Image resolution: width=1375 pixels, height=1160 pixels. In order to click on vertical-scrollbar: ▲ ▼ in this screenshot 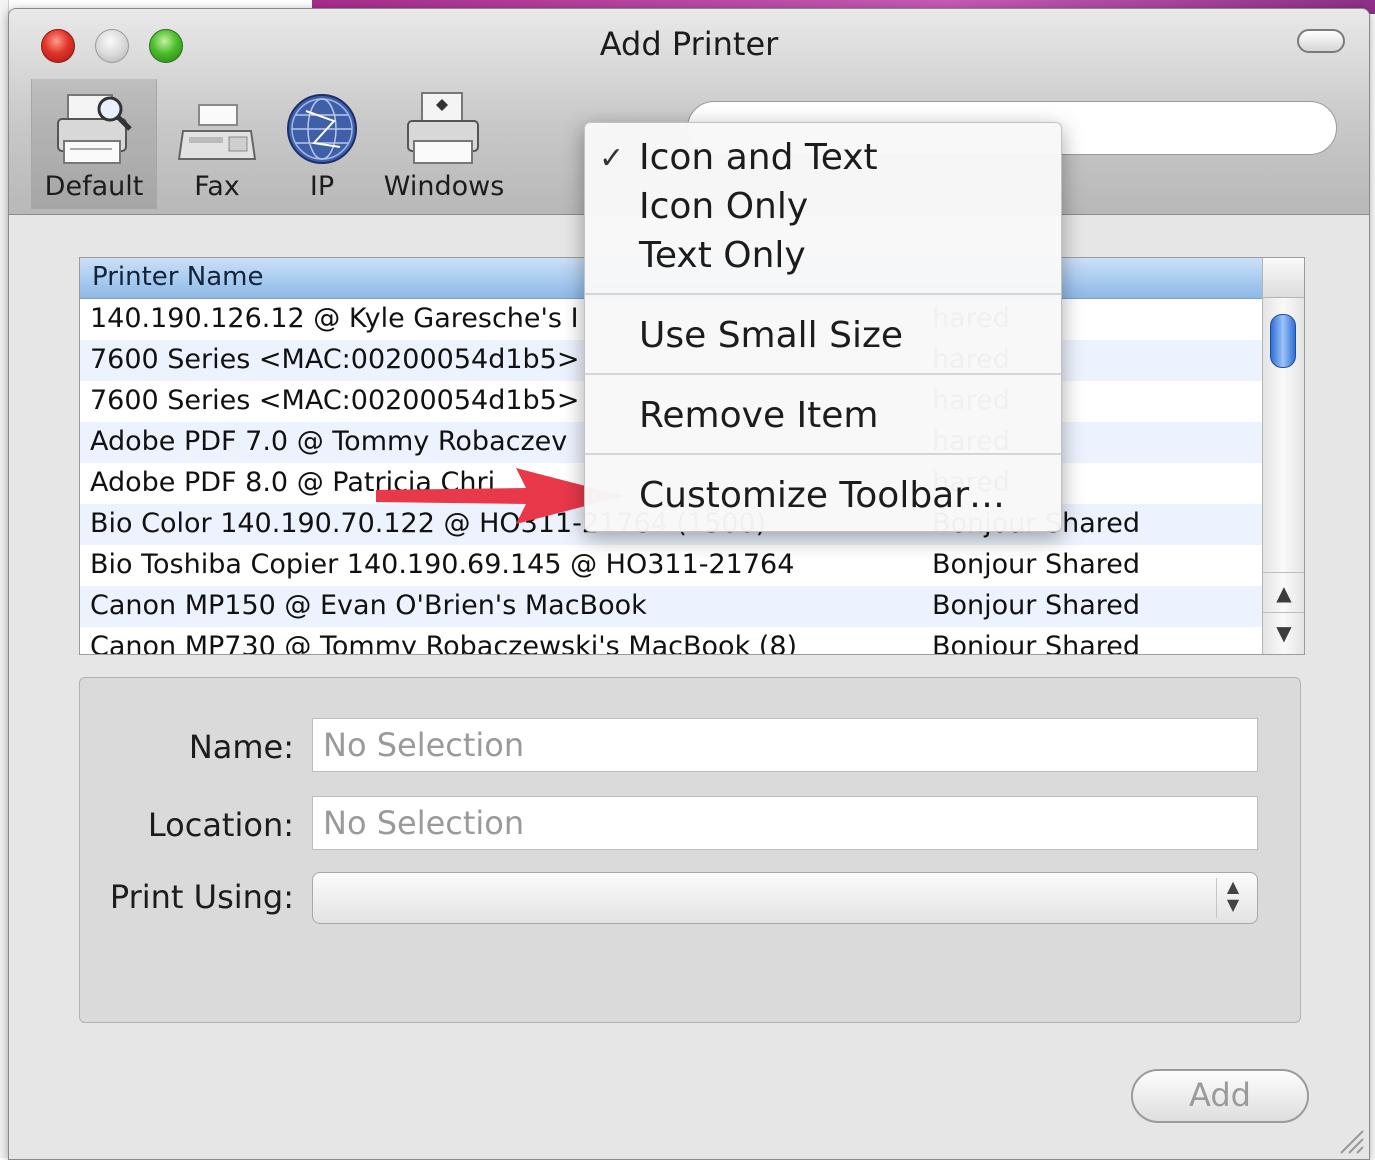, I will do `click(1283, 476)`.